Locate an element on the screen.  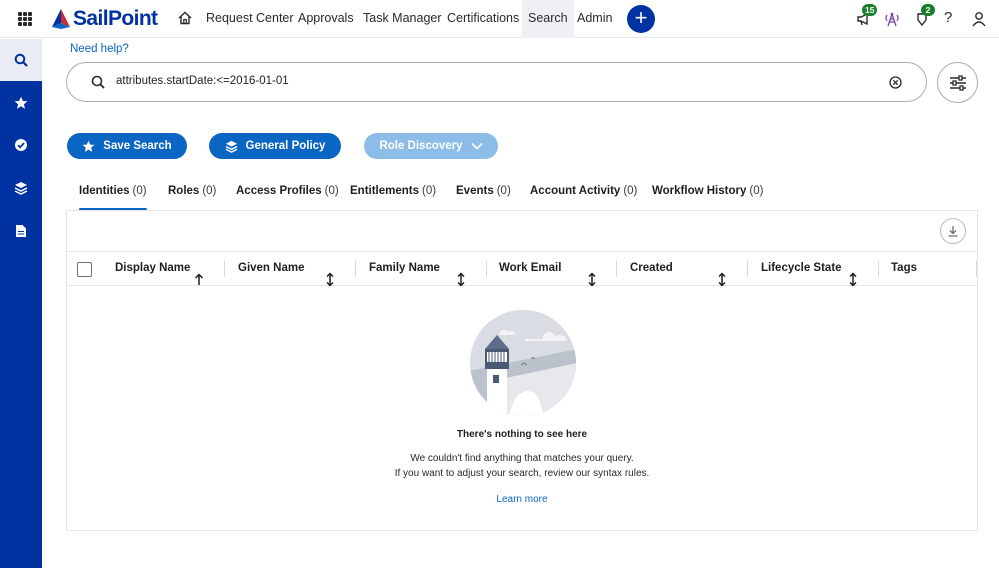
lighthouse-illustration-icon is located at coordinates (523, 363).